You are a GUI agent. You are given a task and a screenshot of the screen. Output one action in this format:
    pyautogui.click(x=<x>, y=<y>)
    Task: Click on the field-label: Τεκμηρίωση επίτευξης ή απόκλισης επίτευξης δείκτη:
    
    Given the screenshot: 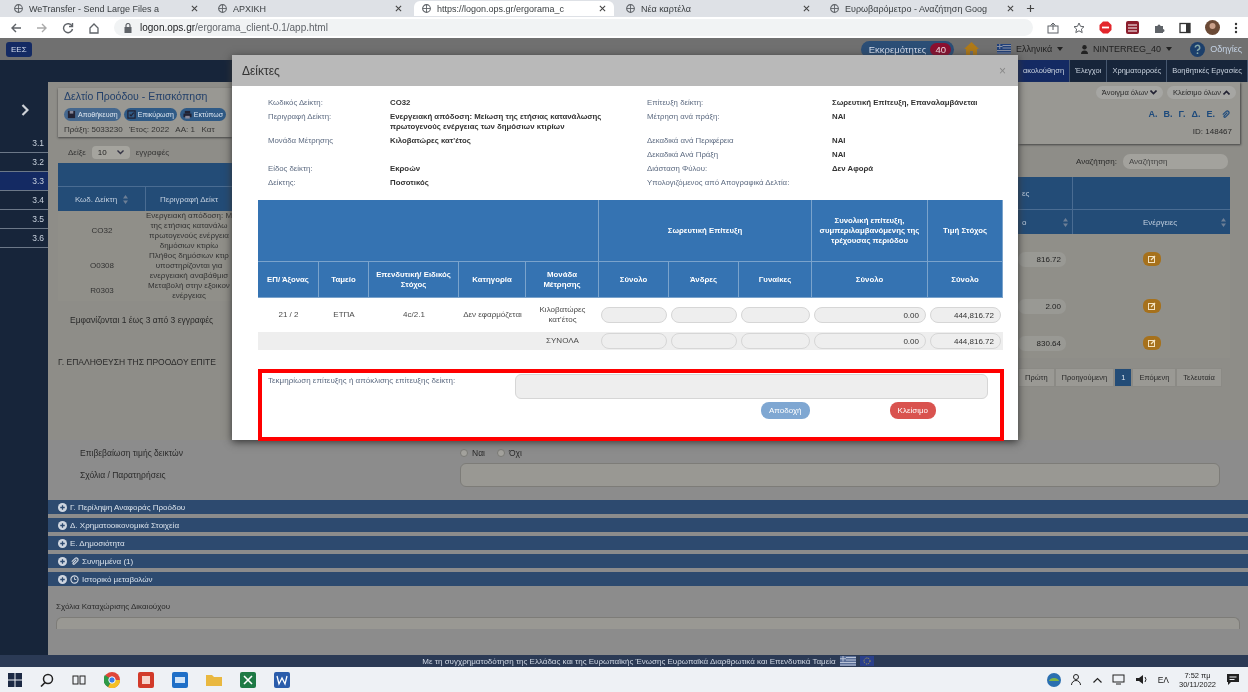 What is the action you would take?
    pyautogui.click(x=362, y=381)
    